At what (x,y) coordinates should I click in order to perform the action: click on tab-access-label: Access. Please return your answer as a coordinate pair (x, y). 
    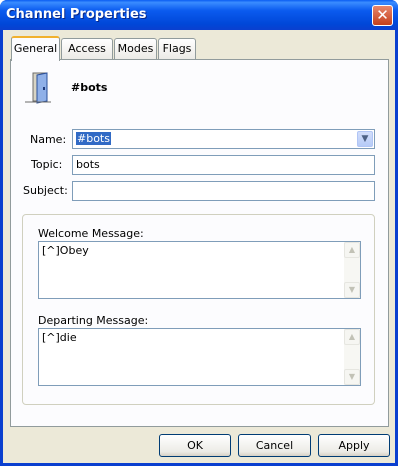
    Looking at the image, I should click on (87, 48).